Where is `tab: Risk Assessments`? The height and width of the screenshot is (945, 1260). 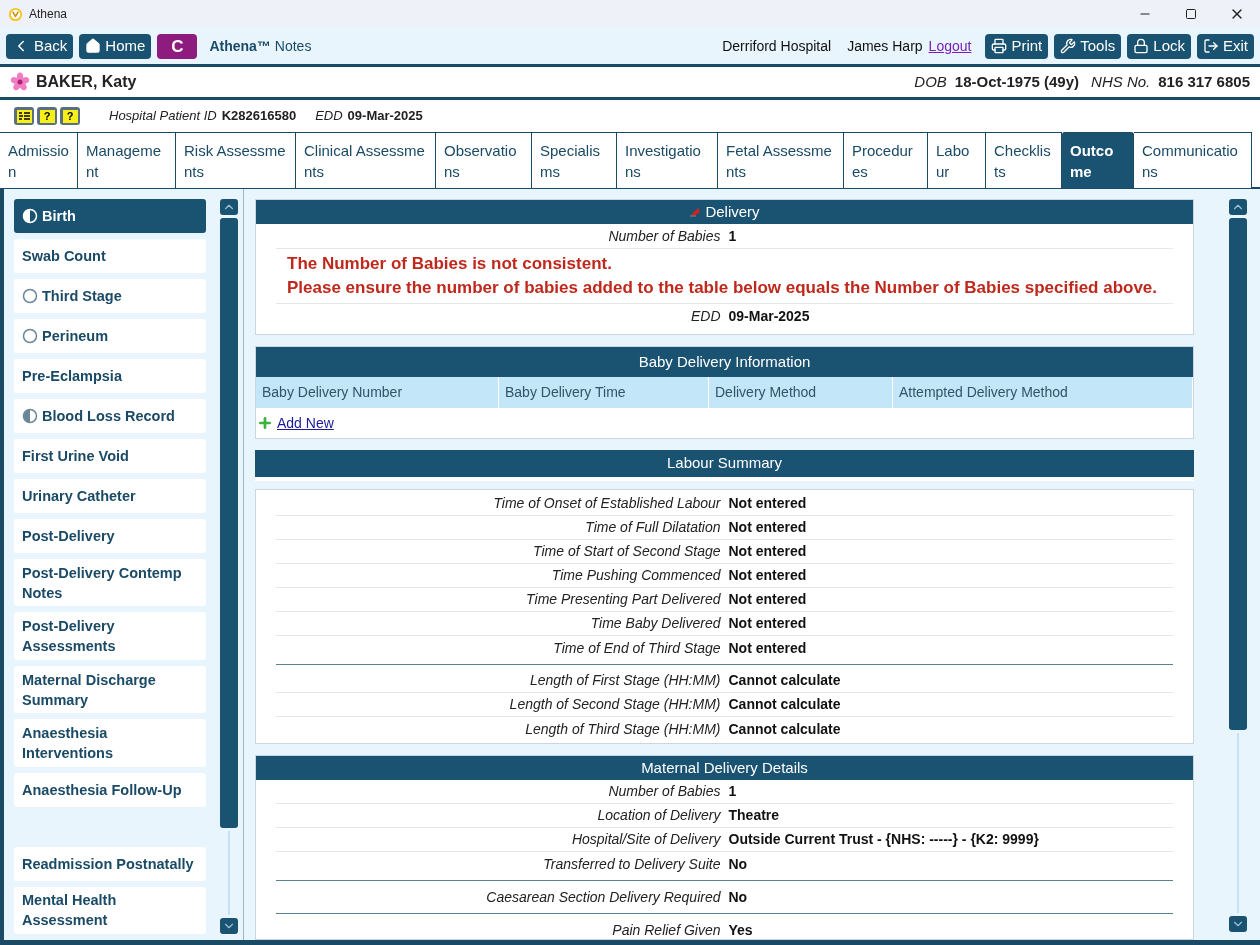
tab: Risk Assessments is located at coordinates (236, 160).